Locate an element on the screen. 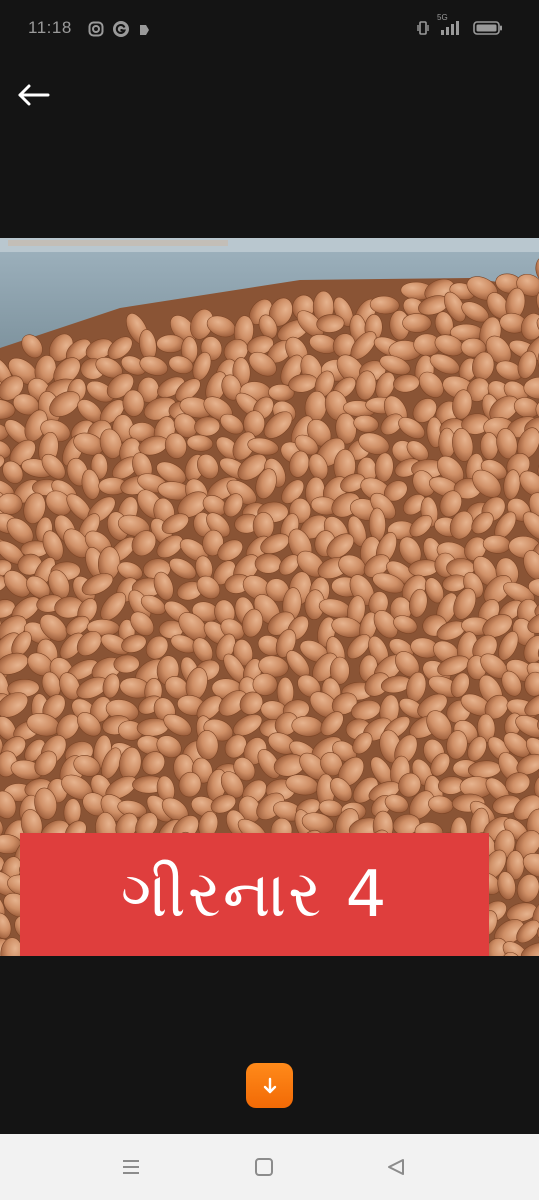  g-icon is located at coordinates (121, 31).